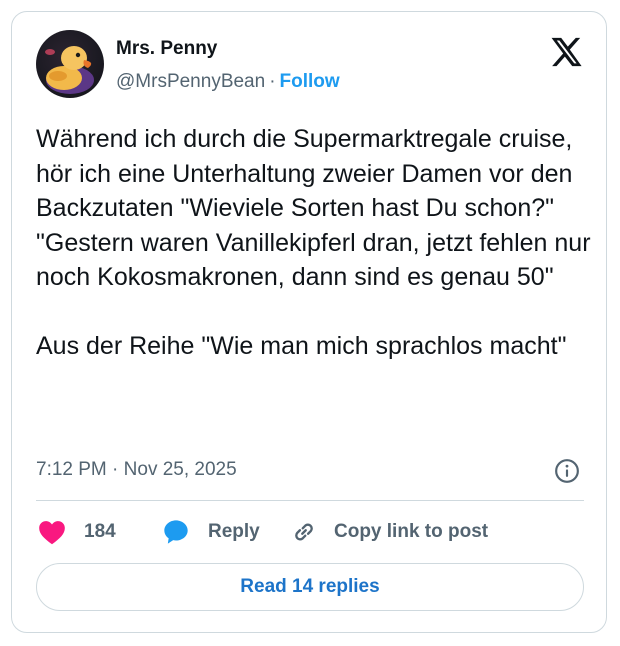 Image resolution: width=620 pixels, height=646 pixels. I want to click on link-icon, so click(304, 532).